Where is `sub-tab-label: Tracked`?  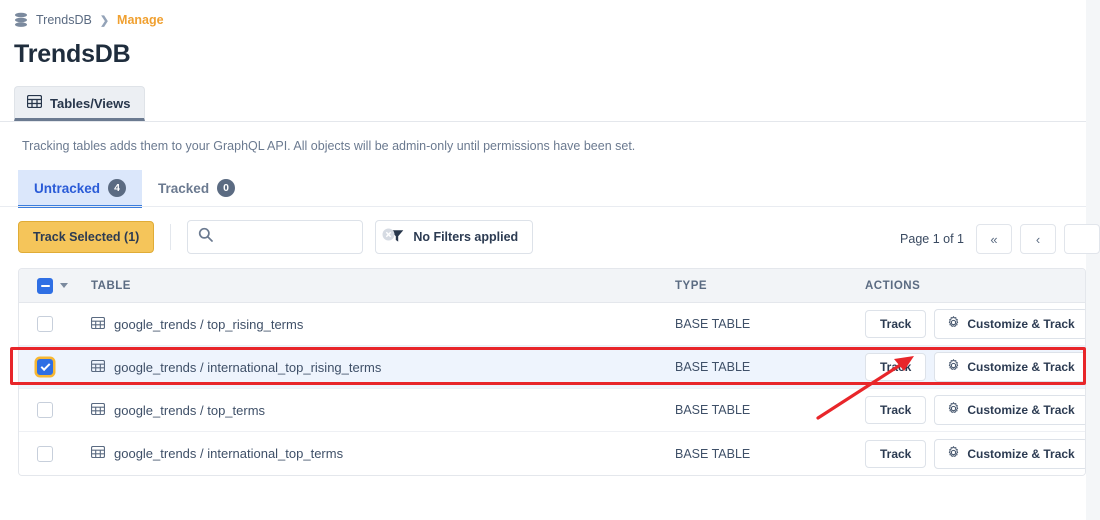 sub-tab-label: Tracked is located at coordinates (184, 188).